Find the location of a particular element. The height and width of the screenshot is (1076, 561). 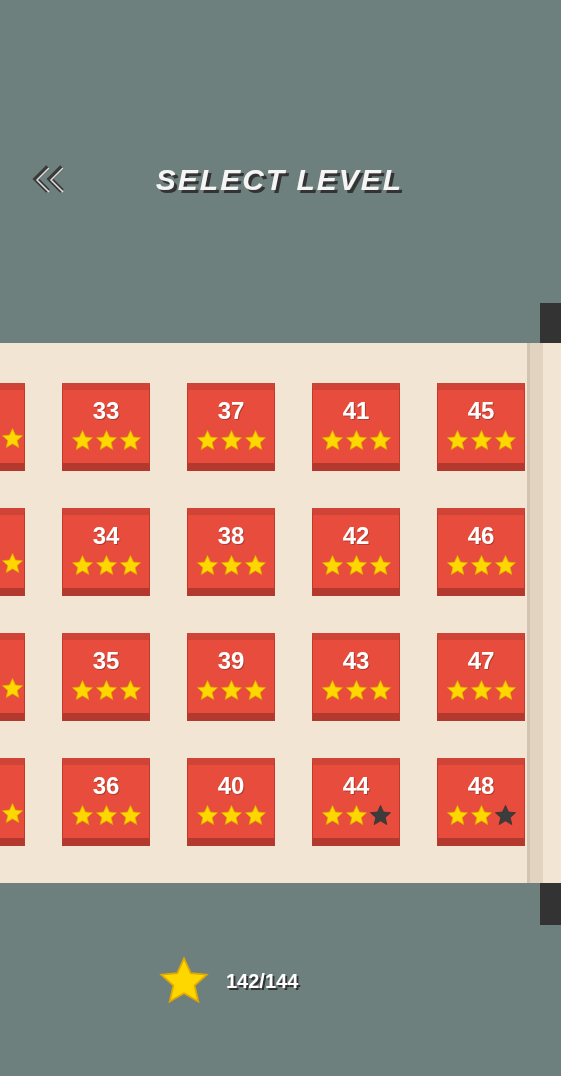

level-tile: 41 is located at coordinates (356, 427).